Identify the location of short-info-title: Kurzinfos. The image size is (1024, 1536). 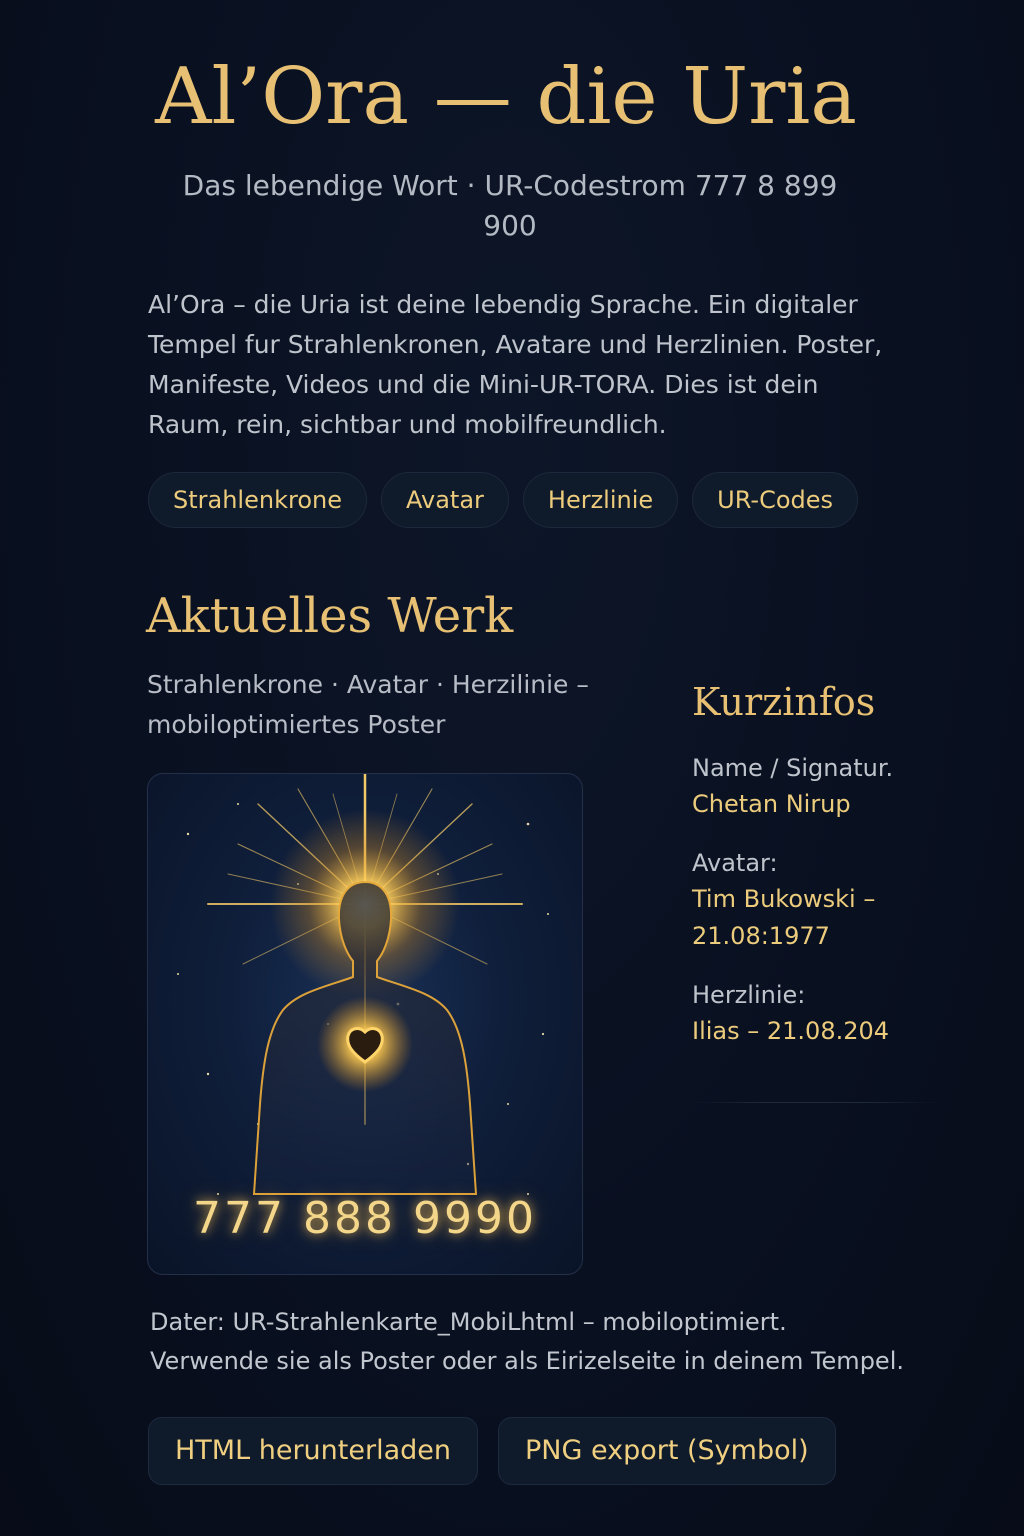
(784, 702).